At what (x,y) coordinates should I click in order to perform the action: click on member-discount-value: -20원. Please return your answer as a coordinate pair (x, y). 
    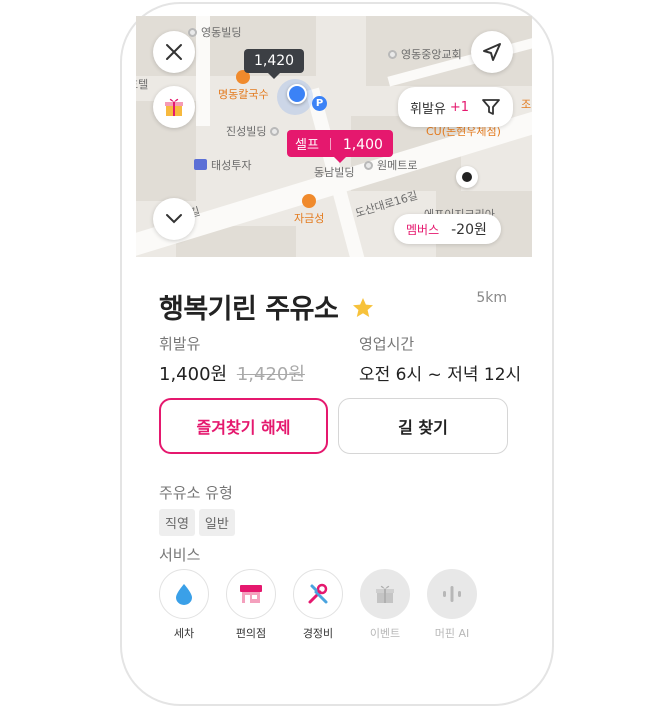
    Looking at the image, I should click on (469, 230).